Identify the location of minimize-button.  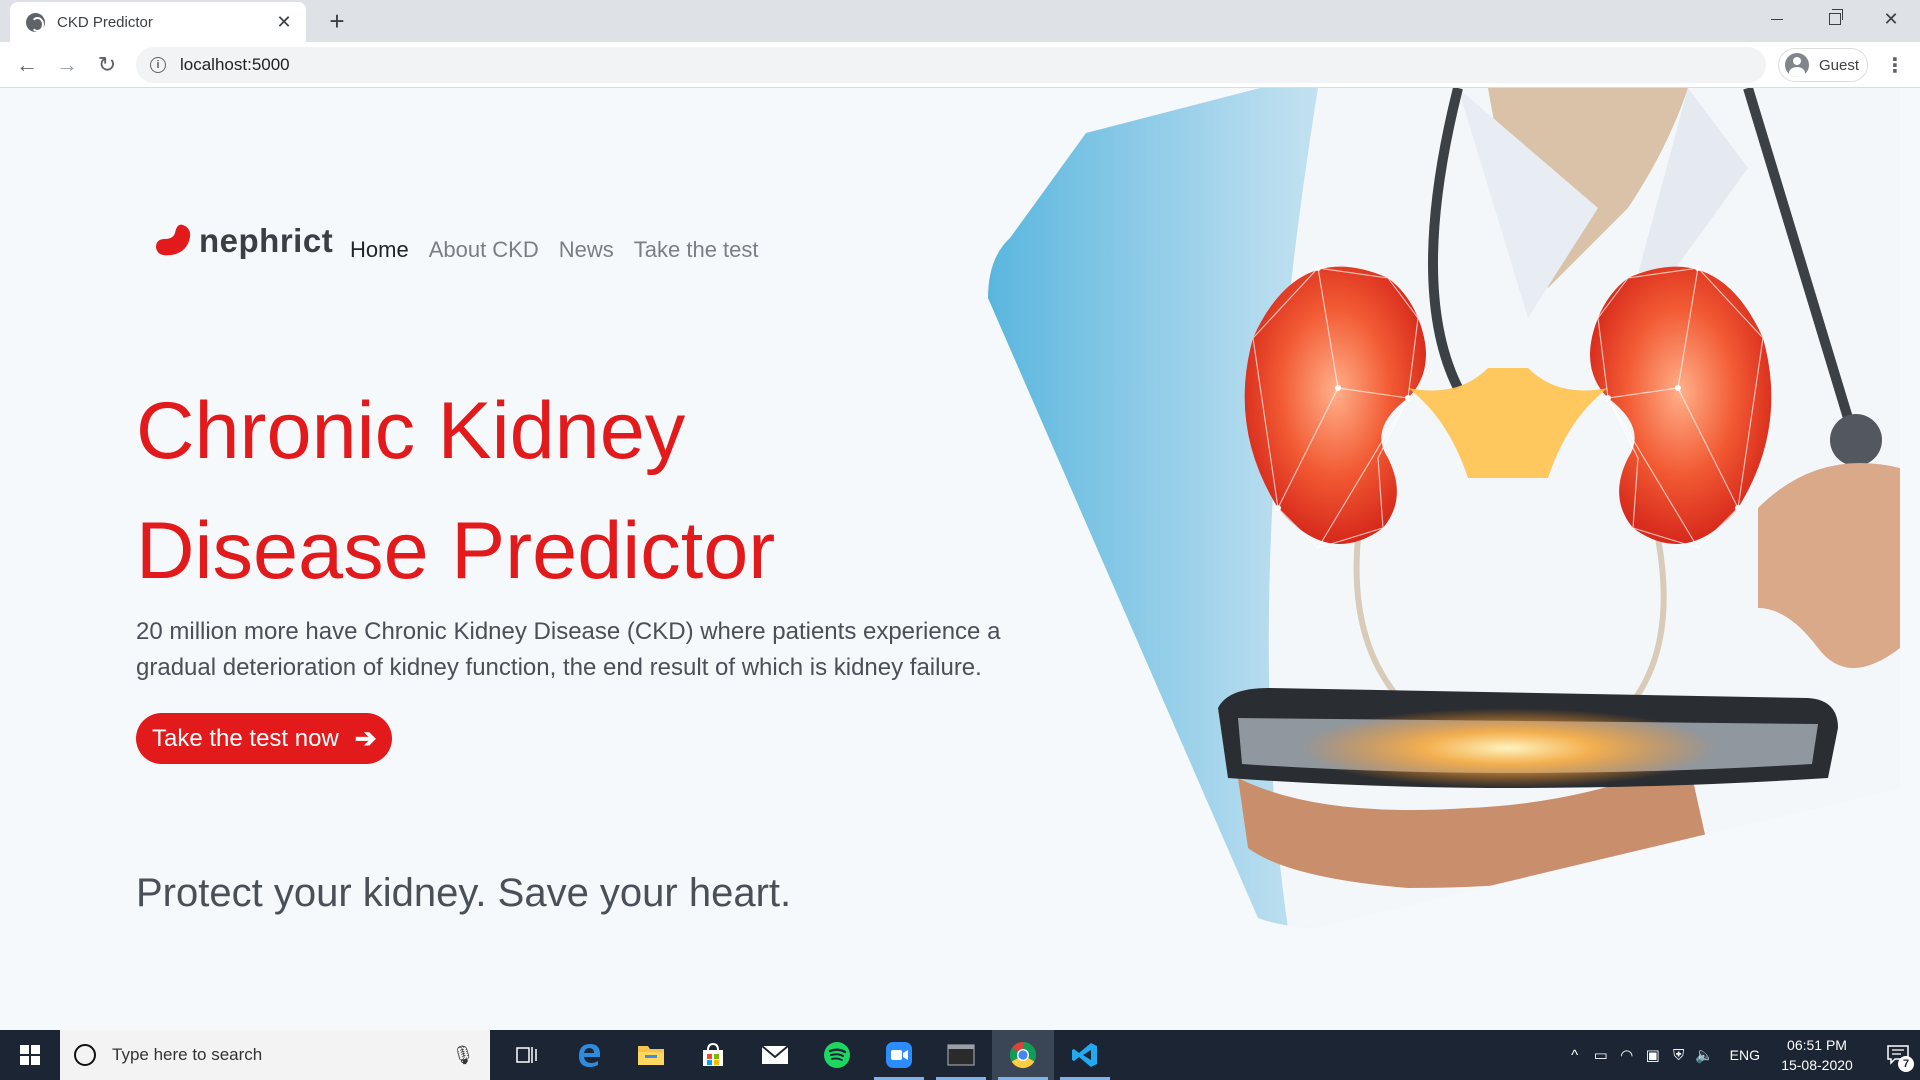
(1777, 19).